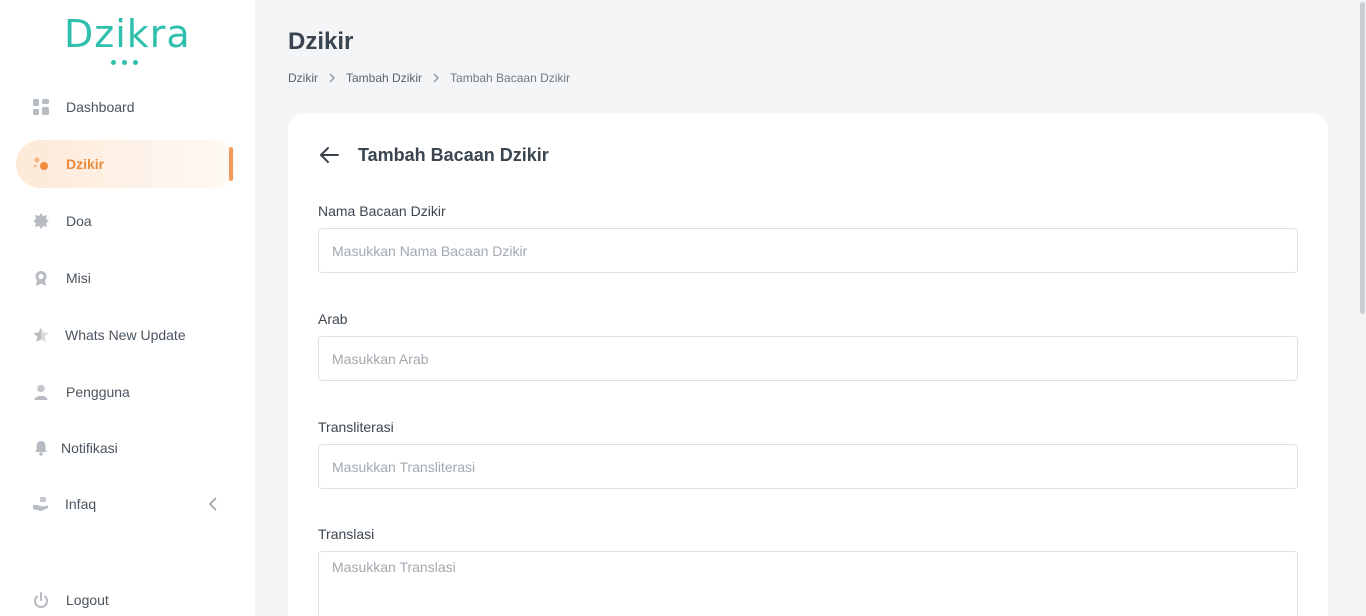 Image resolution: width=1366 pixels, height=616 pixels. I want to click on transliterasi-input, so click(808, 466).